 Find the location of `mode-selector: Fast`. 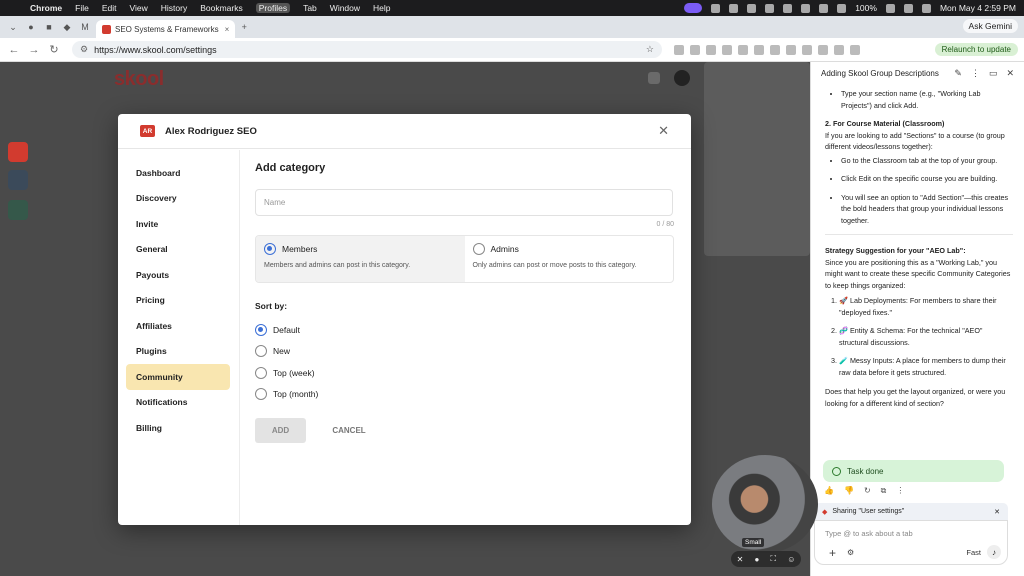

mode-selector: Fast is located at coordinates (973, 552).